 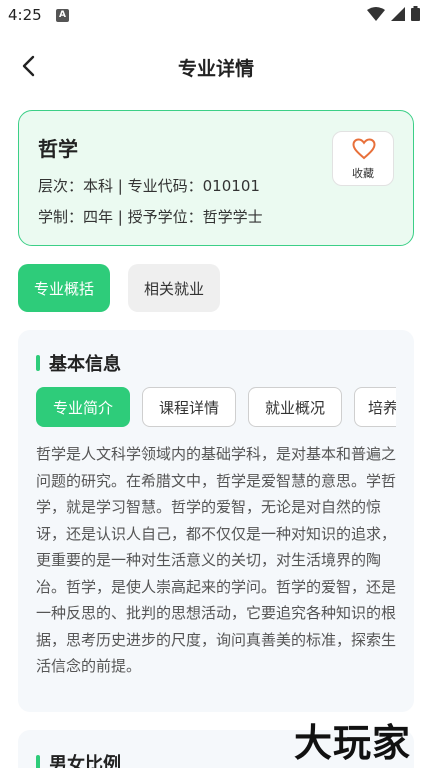 What do you see at coordinates (85, 364) in the screenshot?
I see `basic-info-title: 基本信息` at bounding box center [85, 364].